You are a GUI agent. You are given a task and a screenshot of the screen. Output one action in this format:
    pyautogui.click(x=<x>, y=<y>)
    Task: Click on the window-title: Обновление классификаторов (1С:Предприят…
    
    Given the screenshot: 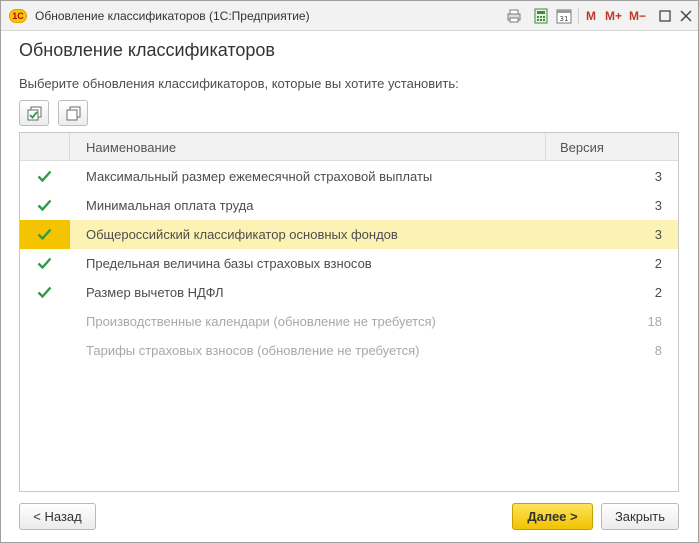 What is the action you would take?
    pyautogui.click(x=172, y=16)
    